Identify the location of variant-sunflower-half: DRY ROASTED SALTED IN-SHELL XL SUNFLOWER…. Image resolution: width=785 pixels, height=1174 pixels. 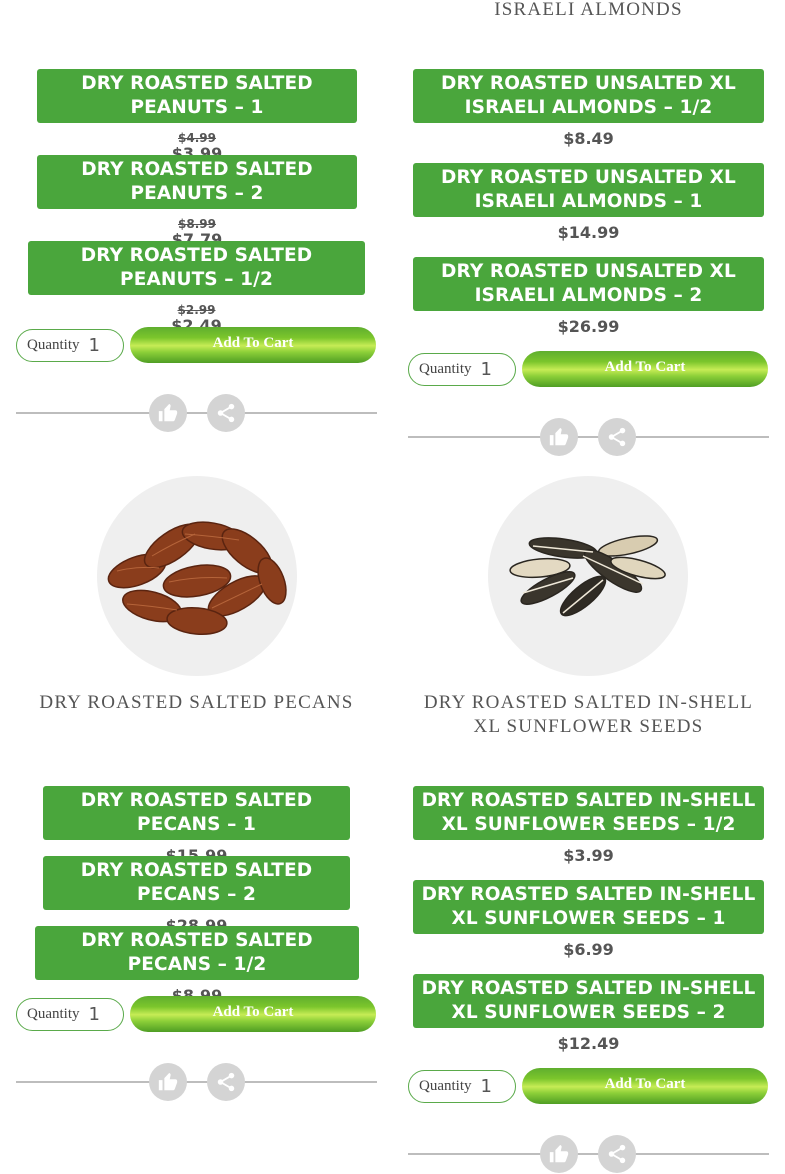
(588, 826).